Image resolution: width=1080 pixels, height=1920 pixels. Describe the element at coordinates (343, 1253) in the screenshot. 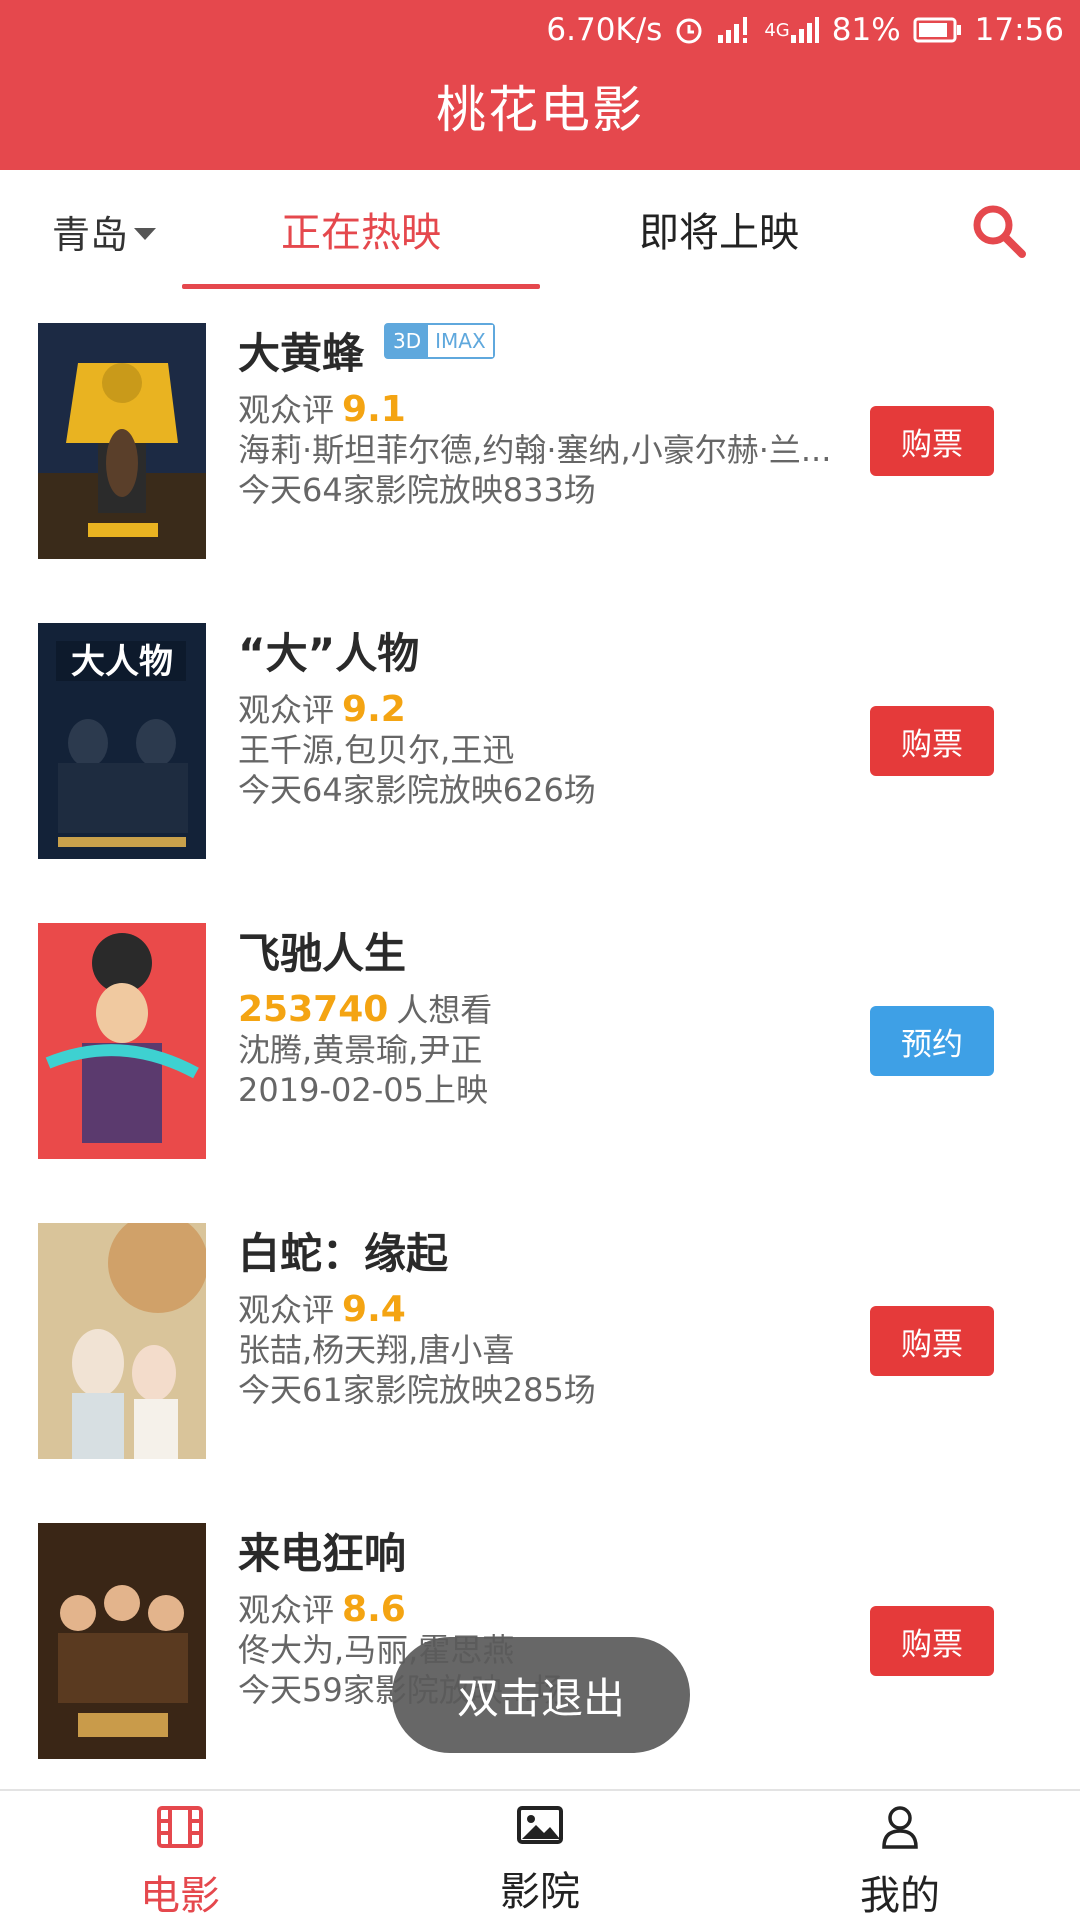

I see `movie-title: 白蛇：缘起` at that location.